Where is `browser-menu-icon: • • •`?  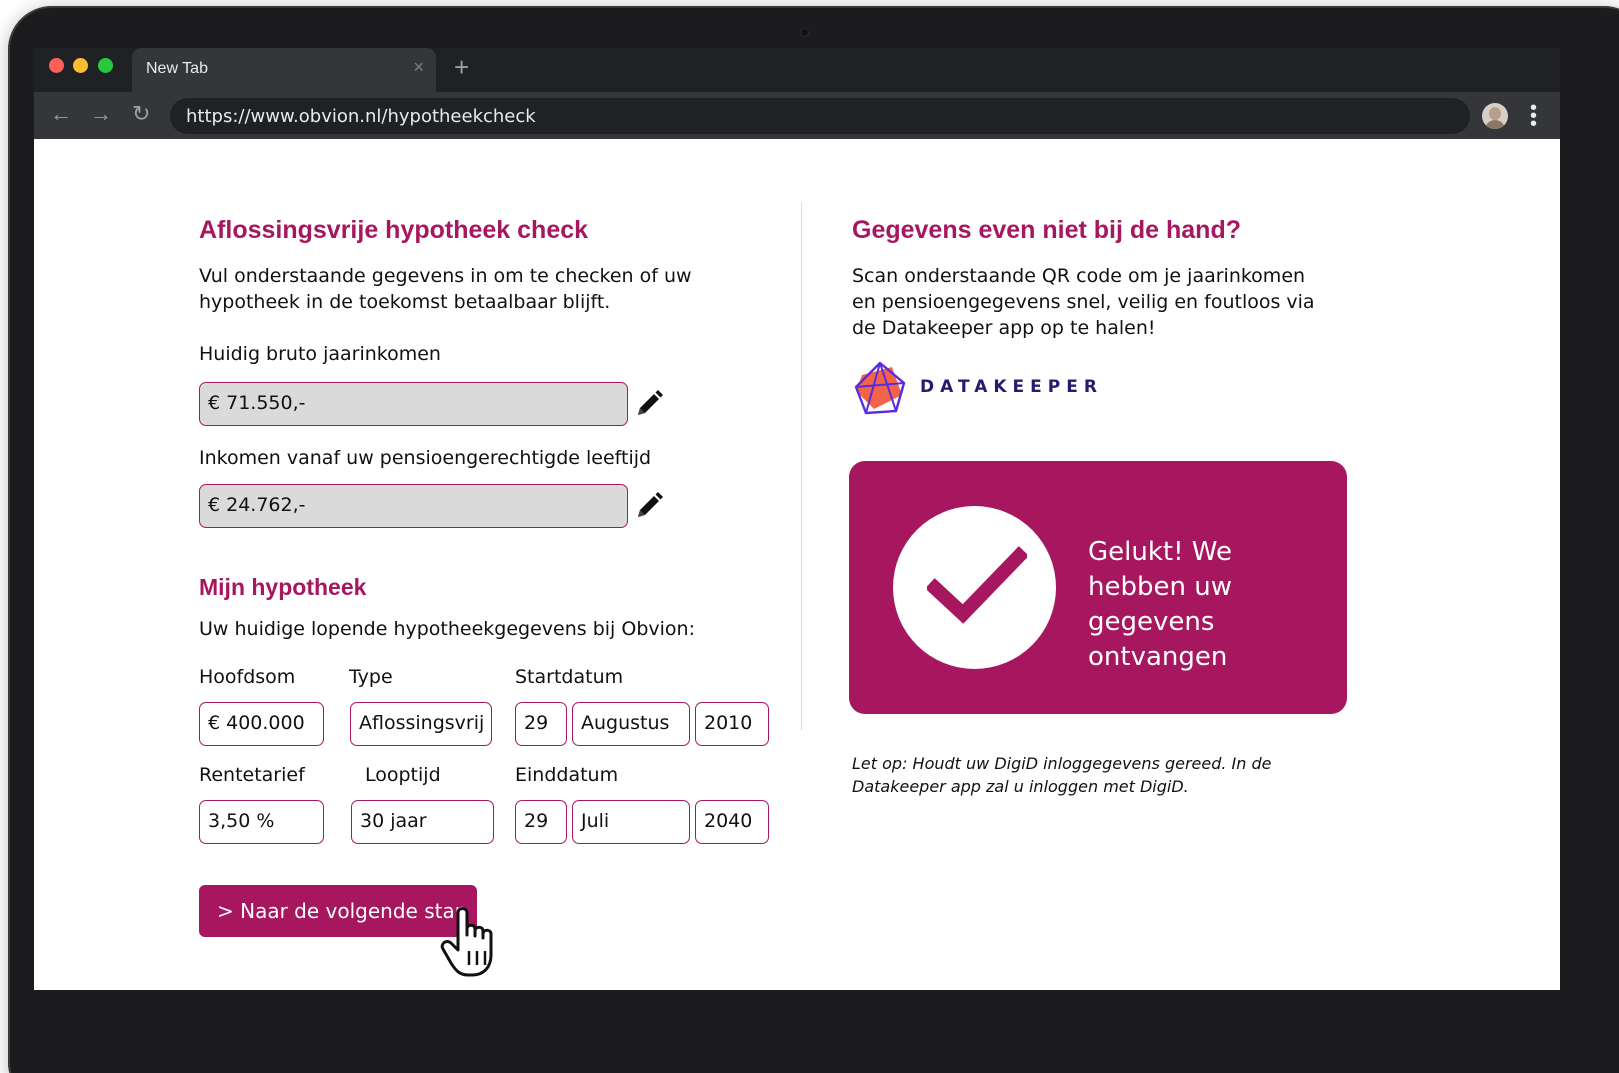 browser-menu-icon: • • • is located at coordinates (1533, 116).